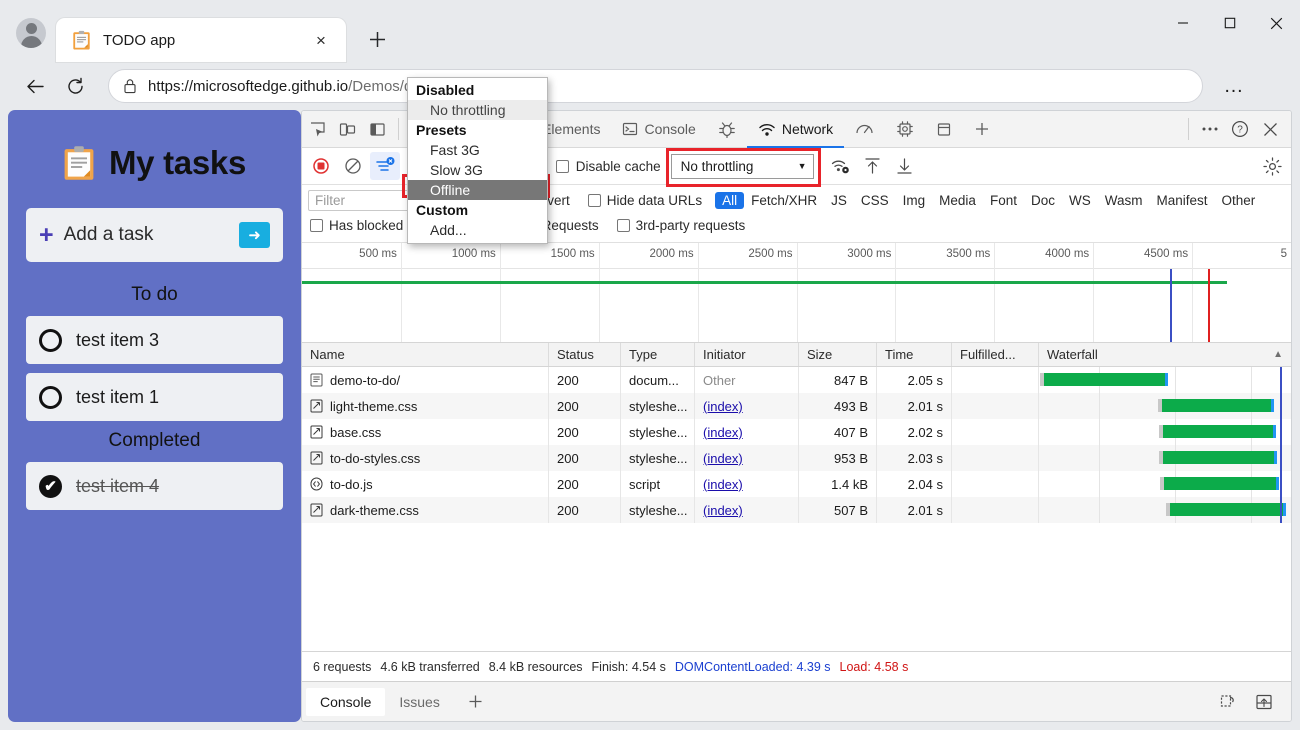  What do you see at coordinates (1124, 200) in the screenshot?
I see `type-filter-wasm: Wasm` at bounding box center [1124, 200].